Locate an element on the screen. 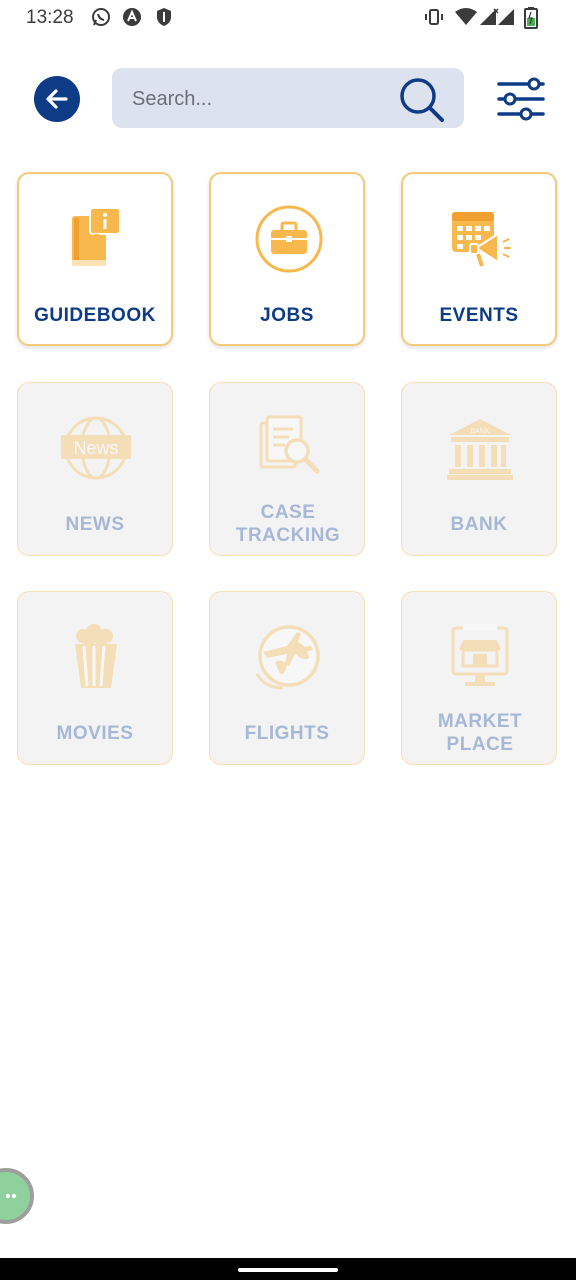 The image size is (576, 1280). tile-events: EVENTS is located at coordinates (479, 259).